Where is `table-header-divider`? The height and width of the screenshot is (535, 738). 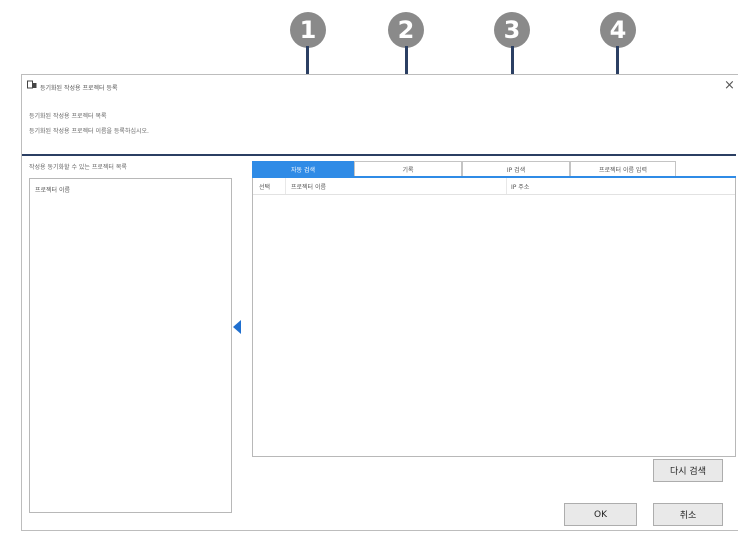 table-header-divider is located at coordinates (494, 194).